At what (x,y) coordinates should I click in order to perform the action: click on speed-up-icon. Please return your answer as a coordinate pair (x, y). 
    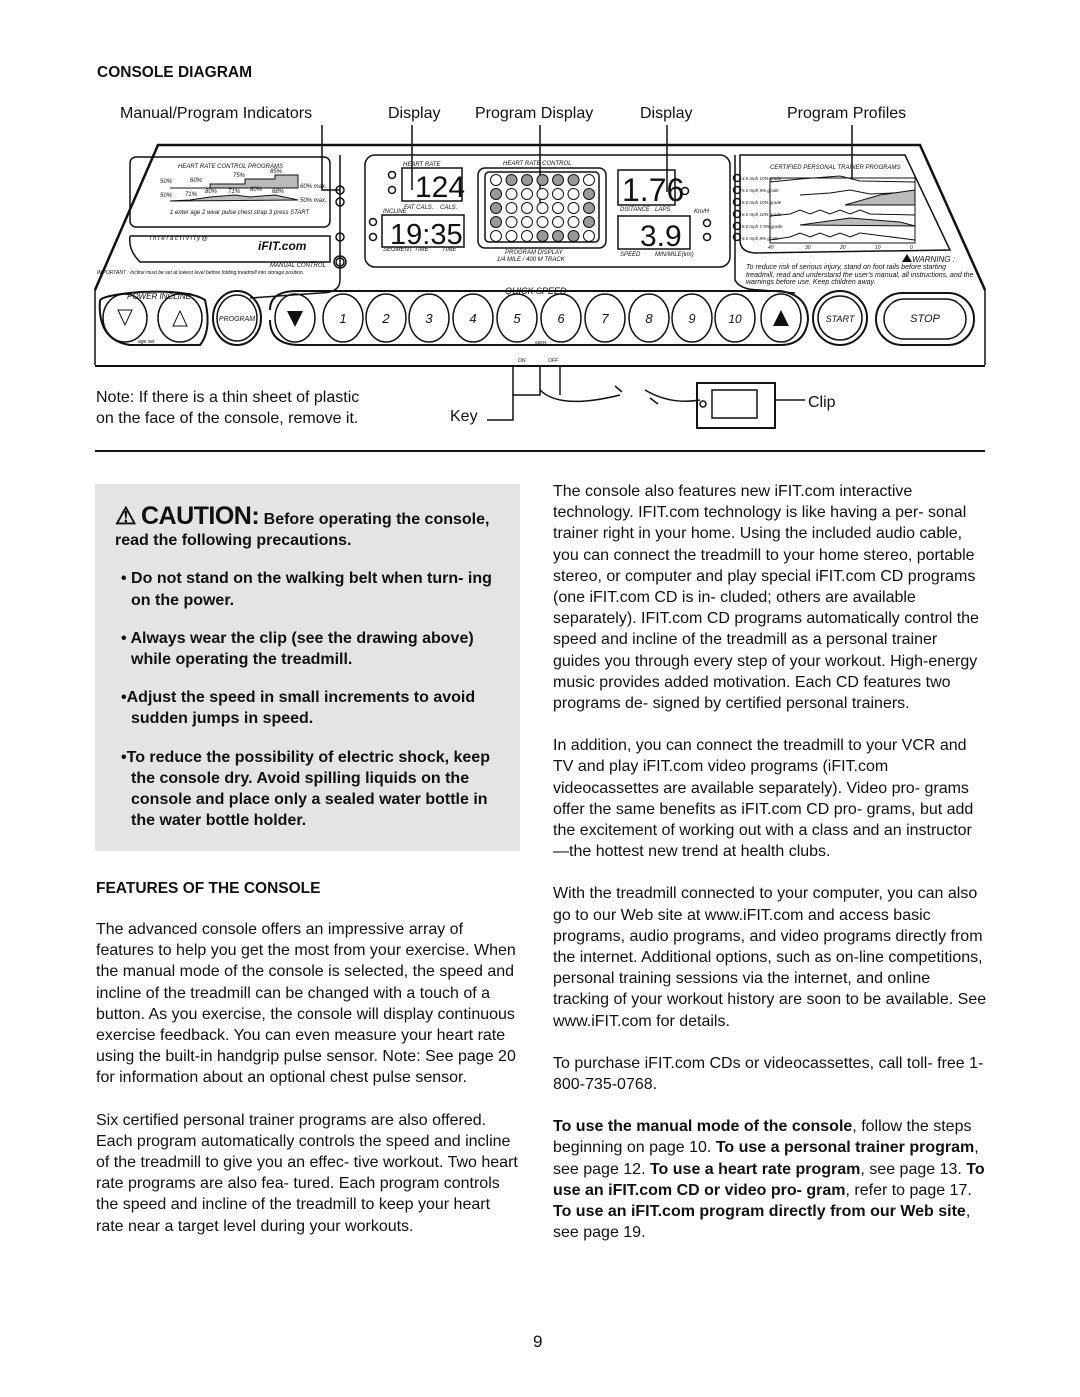
    Looking at the image, I should click on (781, 318).